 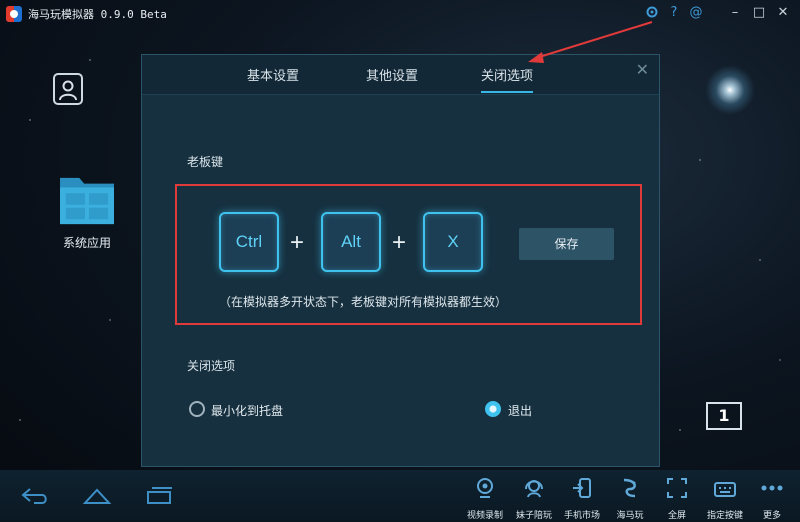 What do you see at coordinates (715, 13) in the screenshot?
I see `divider` at bounding box center [715, 13].